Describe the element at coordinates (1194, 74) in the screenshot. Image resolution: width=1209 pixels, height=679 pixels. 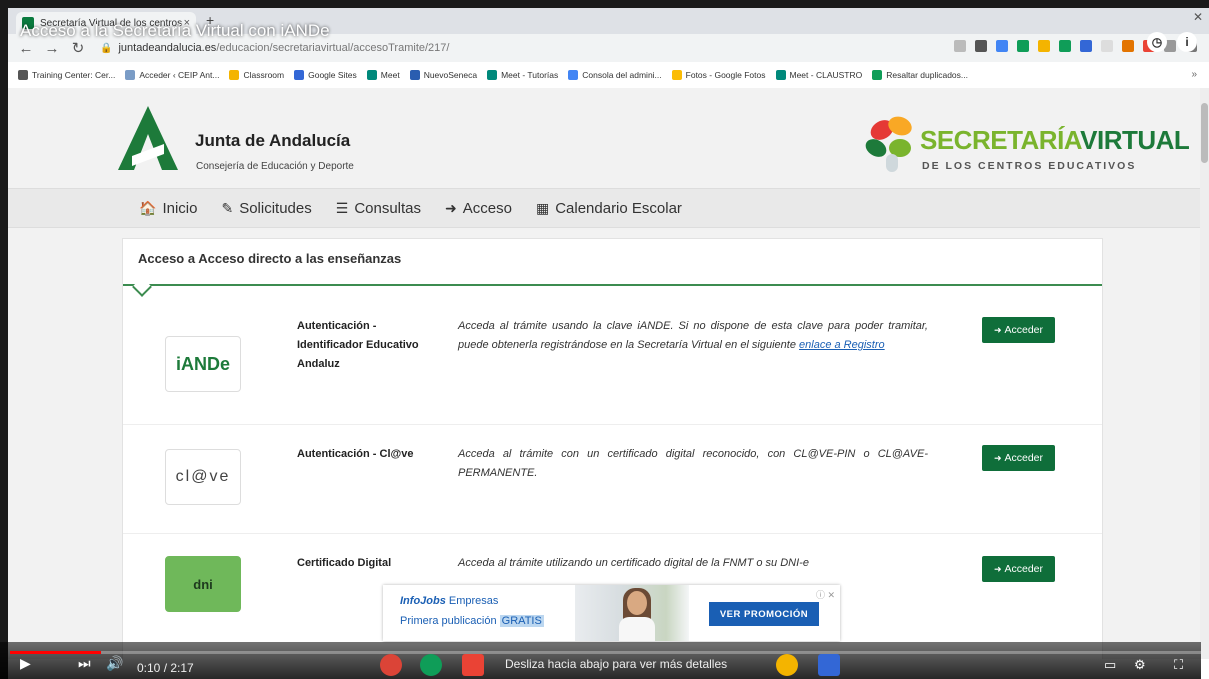
I see `bookmarks-overflow-icon: »` at that location.